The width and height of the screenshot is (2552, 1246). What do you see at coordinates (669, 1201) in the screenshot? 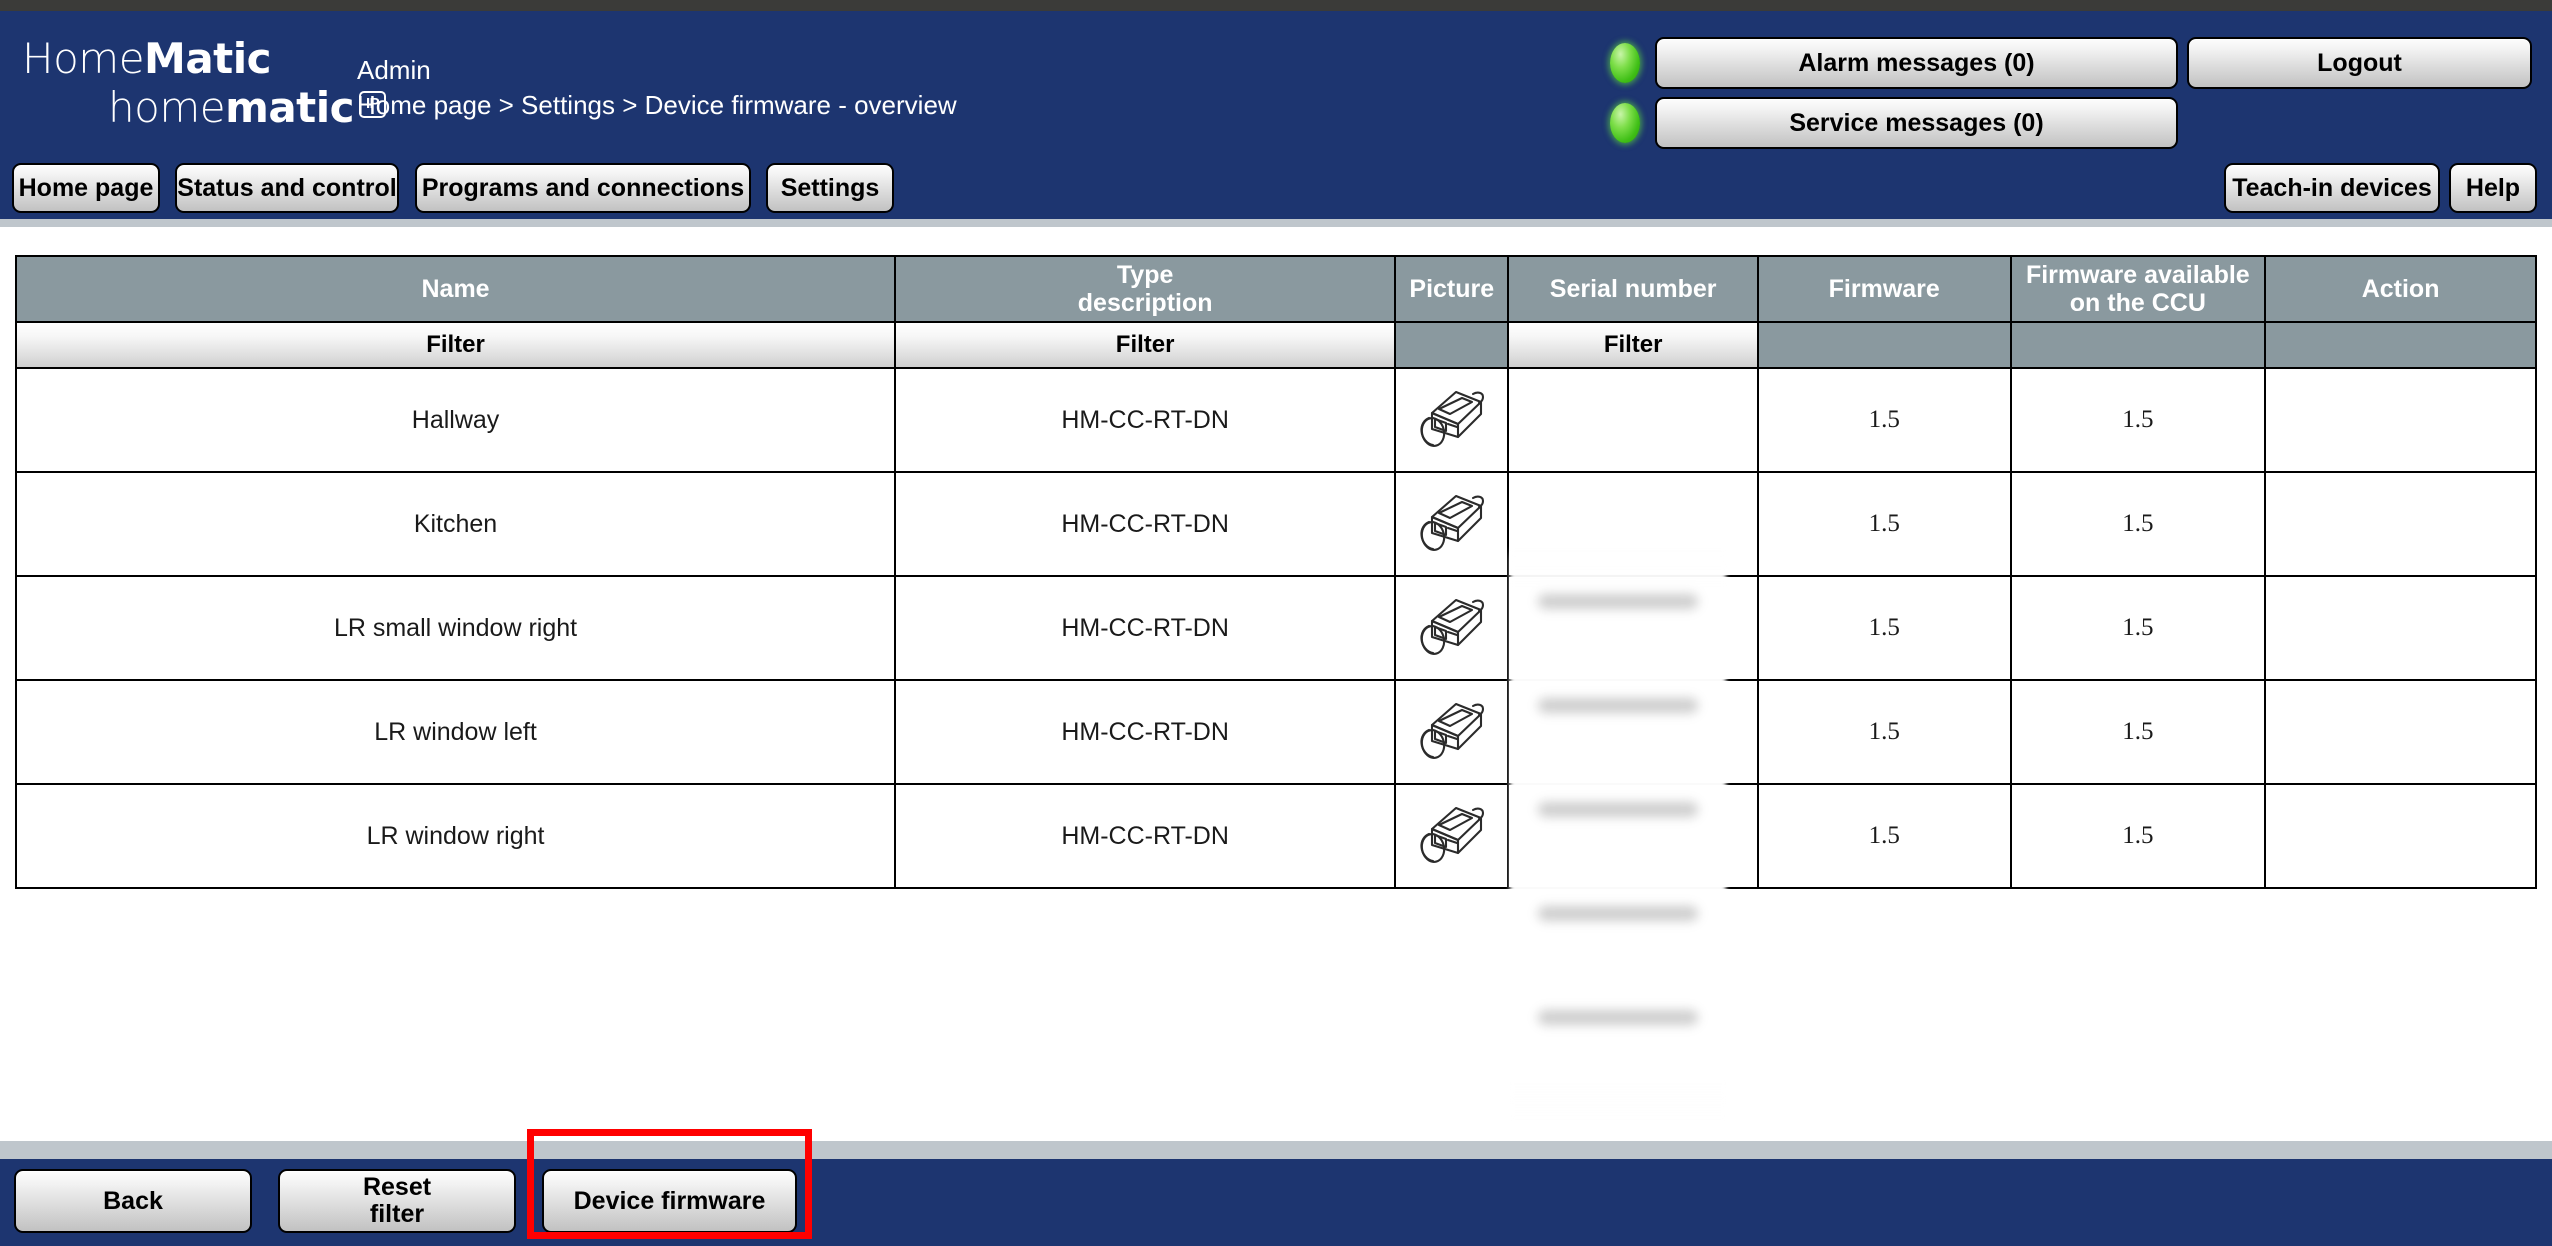
I see `device-firmware-button: Device firmware` at bounding box center [669, 1201].